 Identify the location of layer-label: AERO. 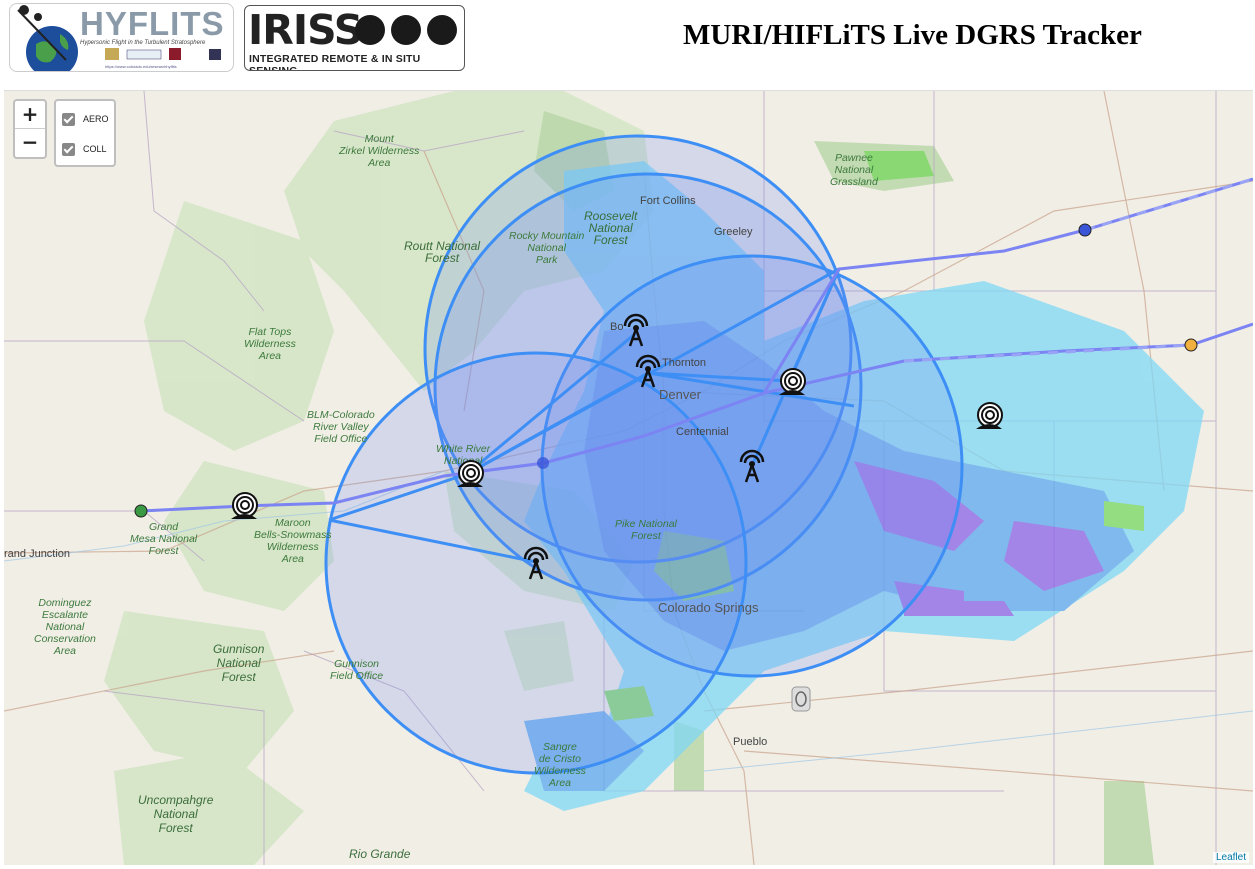
(96, 119).